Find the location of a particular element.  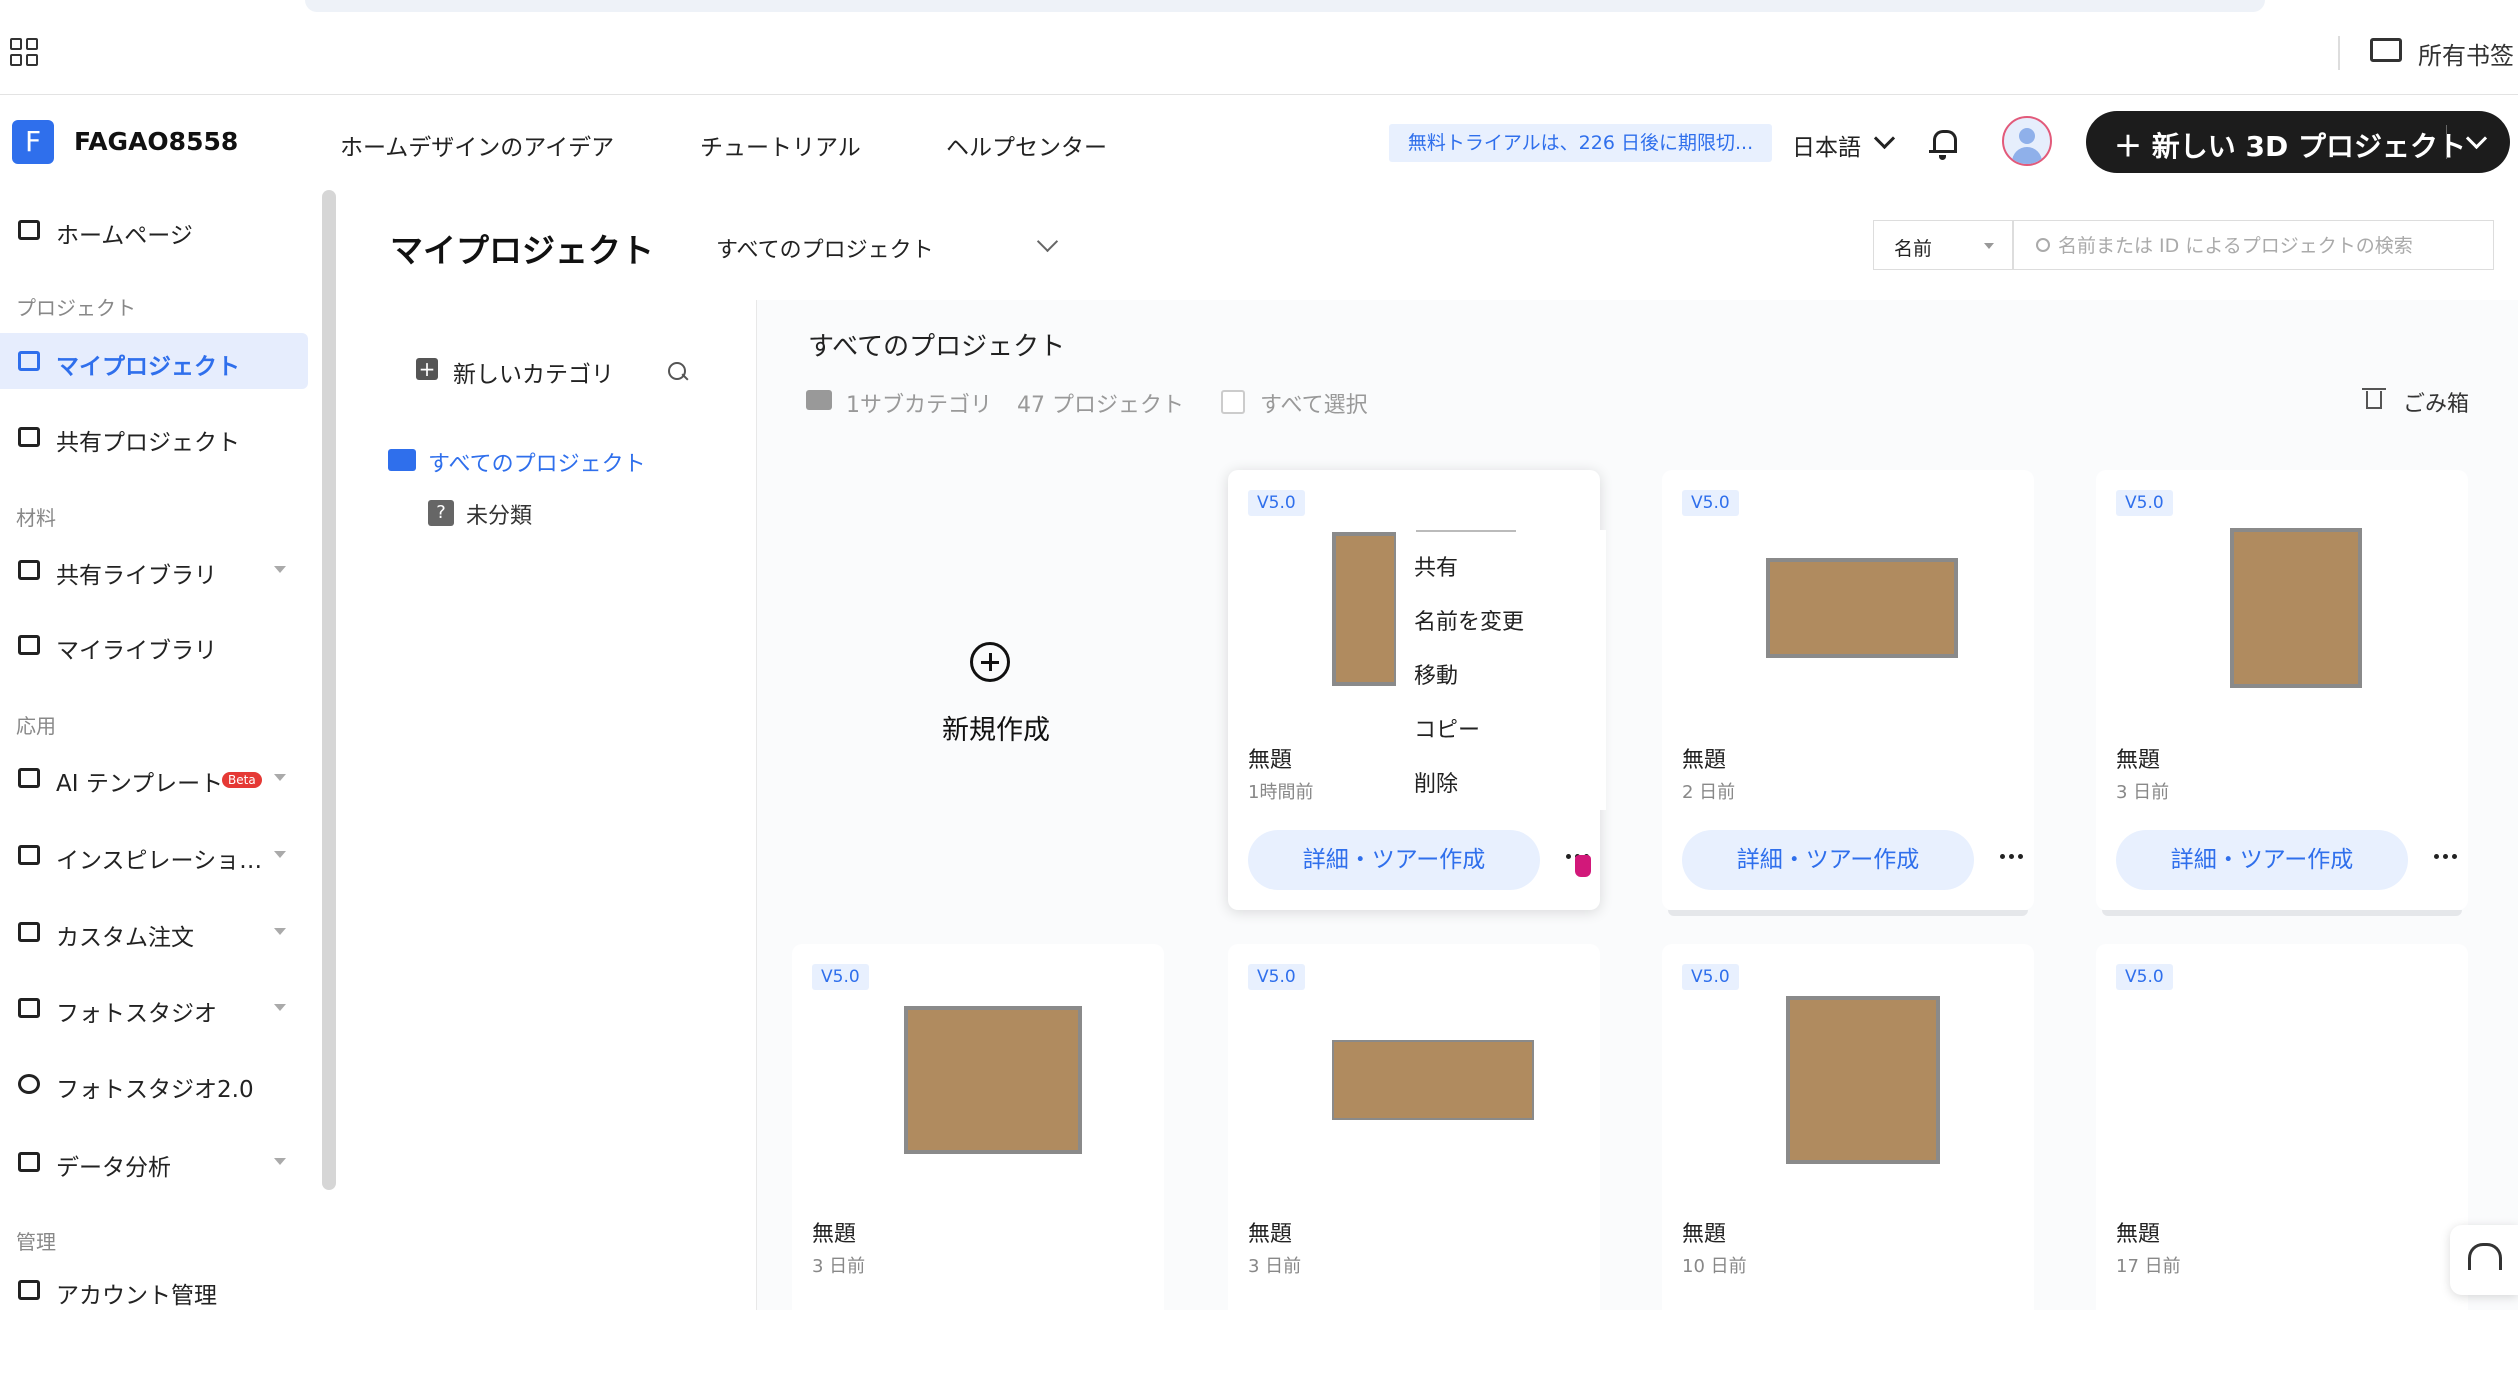

bookmark-divider is located at coordinates (2339, 53).